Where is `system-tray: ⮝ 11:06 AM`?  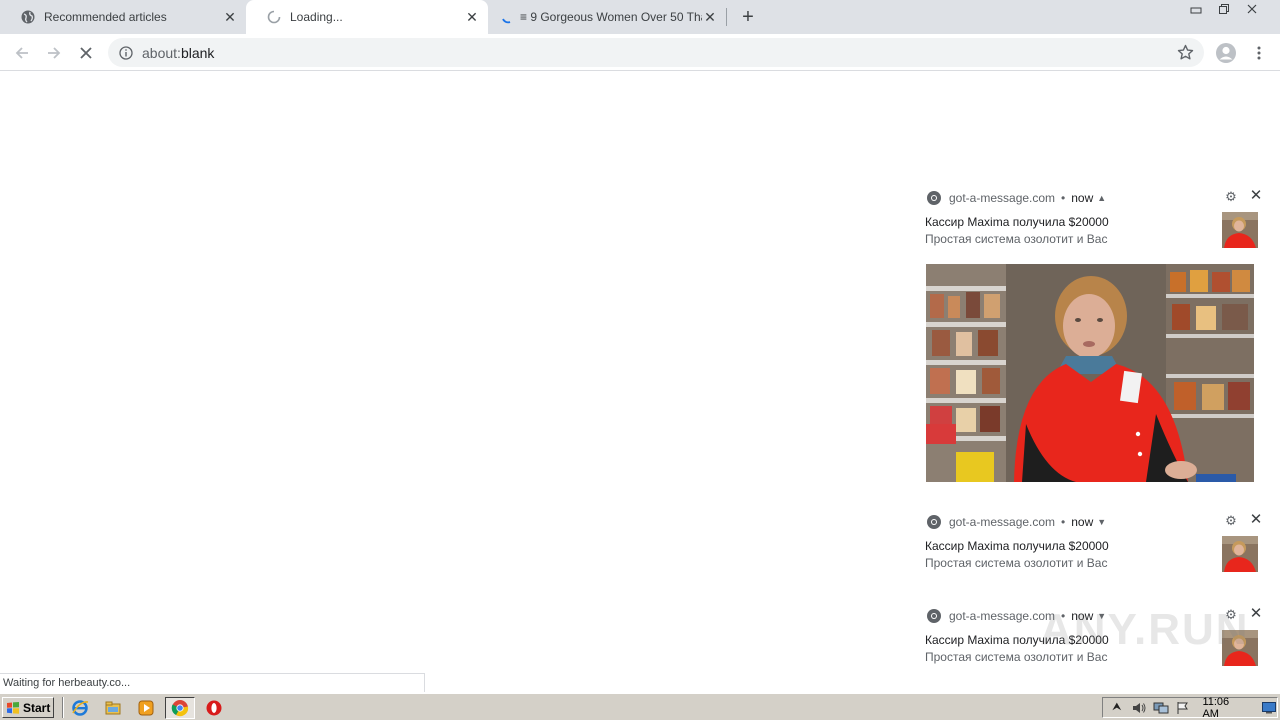 system-tray: ⮝ 11:06 AM is located at coordinates (1190, 708).